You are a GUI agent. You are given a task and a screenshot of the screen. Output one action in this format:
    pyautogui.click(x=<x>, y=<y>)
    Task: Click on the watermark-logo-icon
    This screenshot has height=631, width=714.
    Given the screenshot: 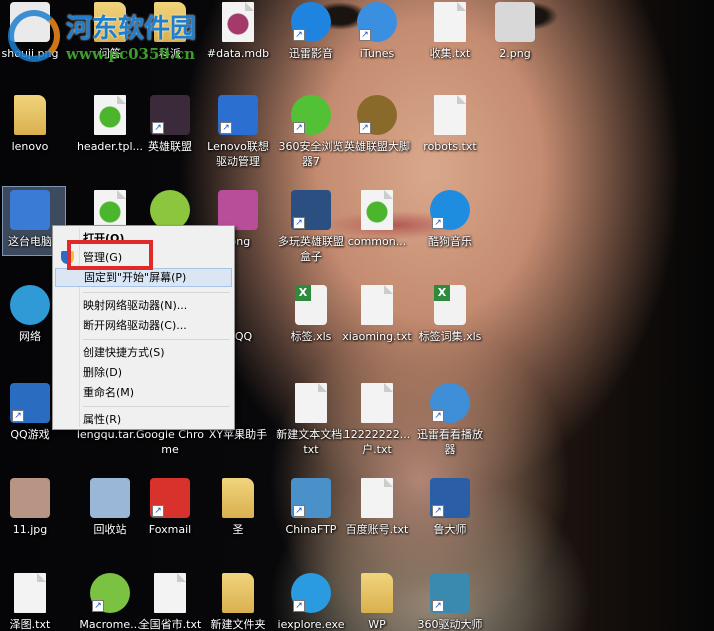 What is the action you would take?
    pyautogui.click(x=34, y=35)
    